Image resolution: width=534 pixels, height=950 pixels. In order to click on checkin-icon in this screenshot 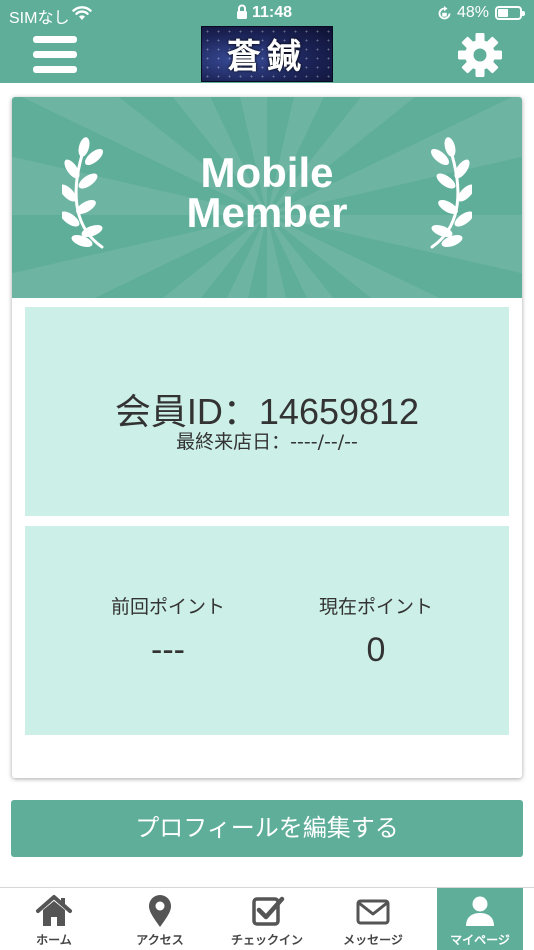, I will do `click(268, 911)`.